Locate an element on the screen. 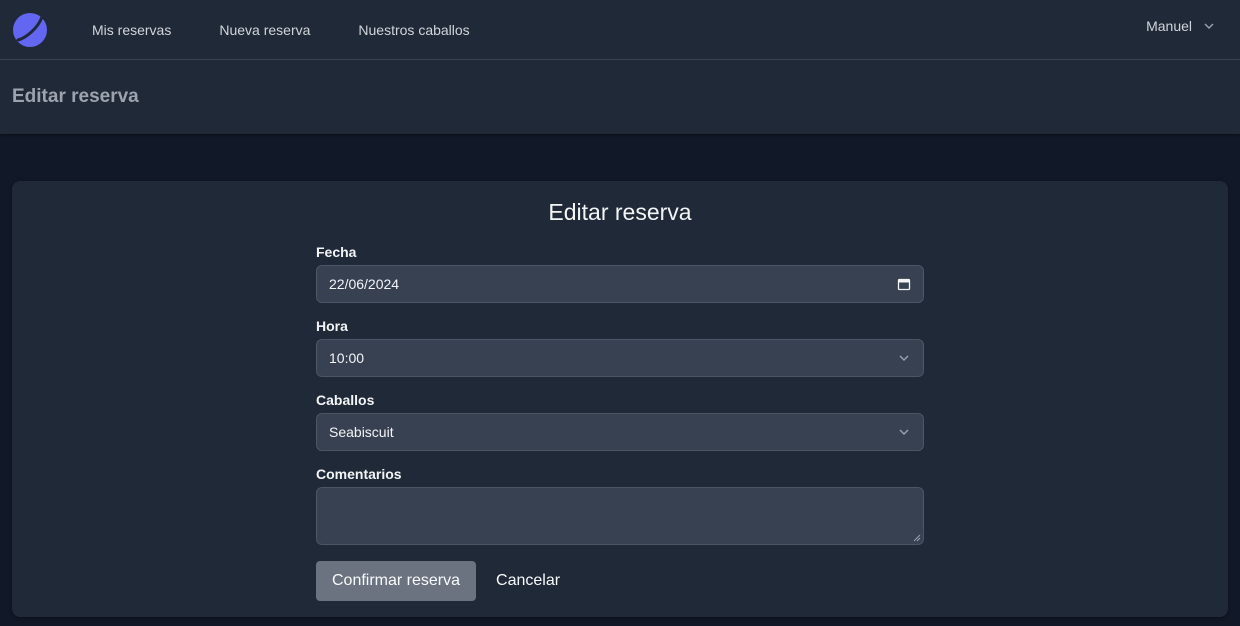  form-title: Editar reserva is located at coordinates (620, 212).